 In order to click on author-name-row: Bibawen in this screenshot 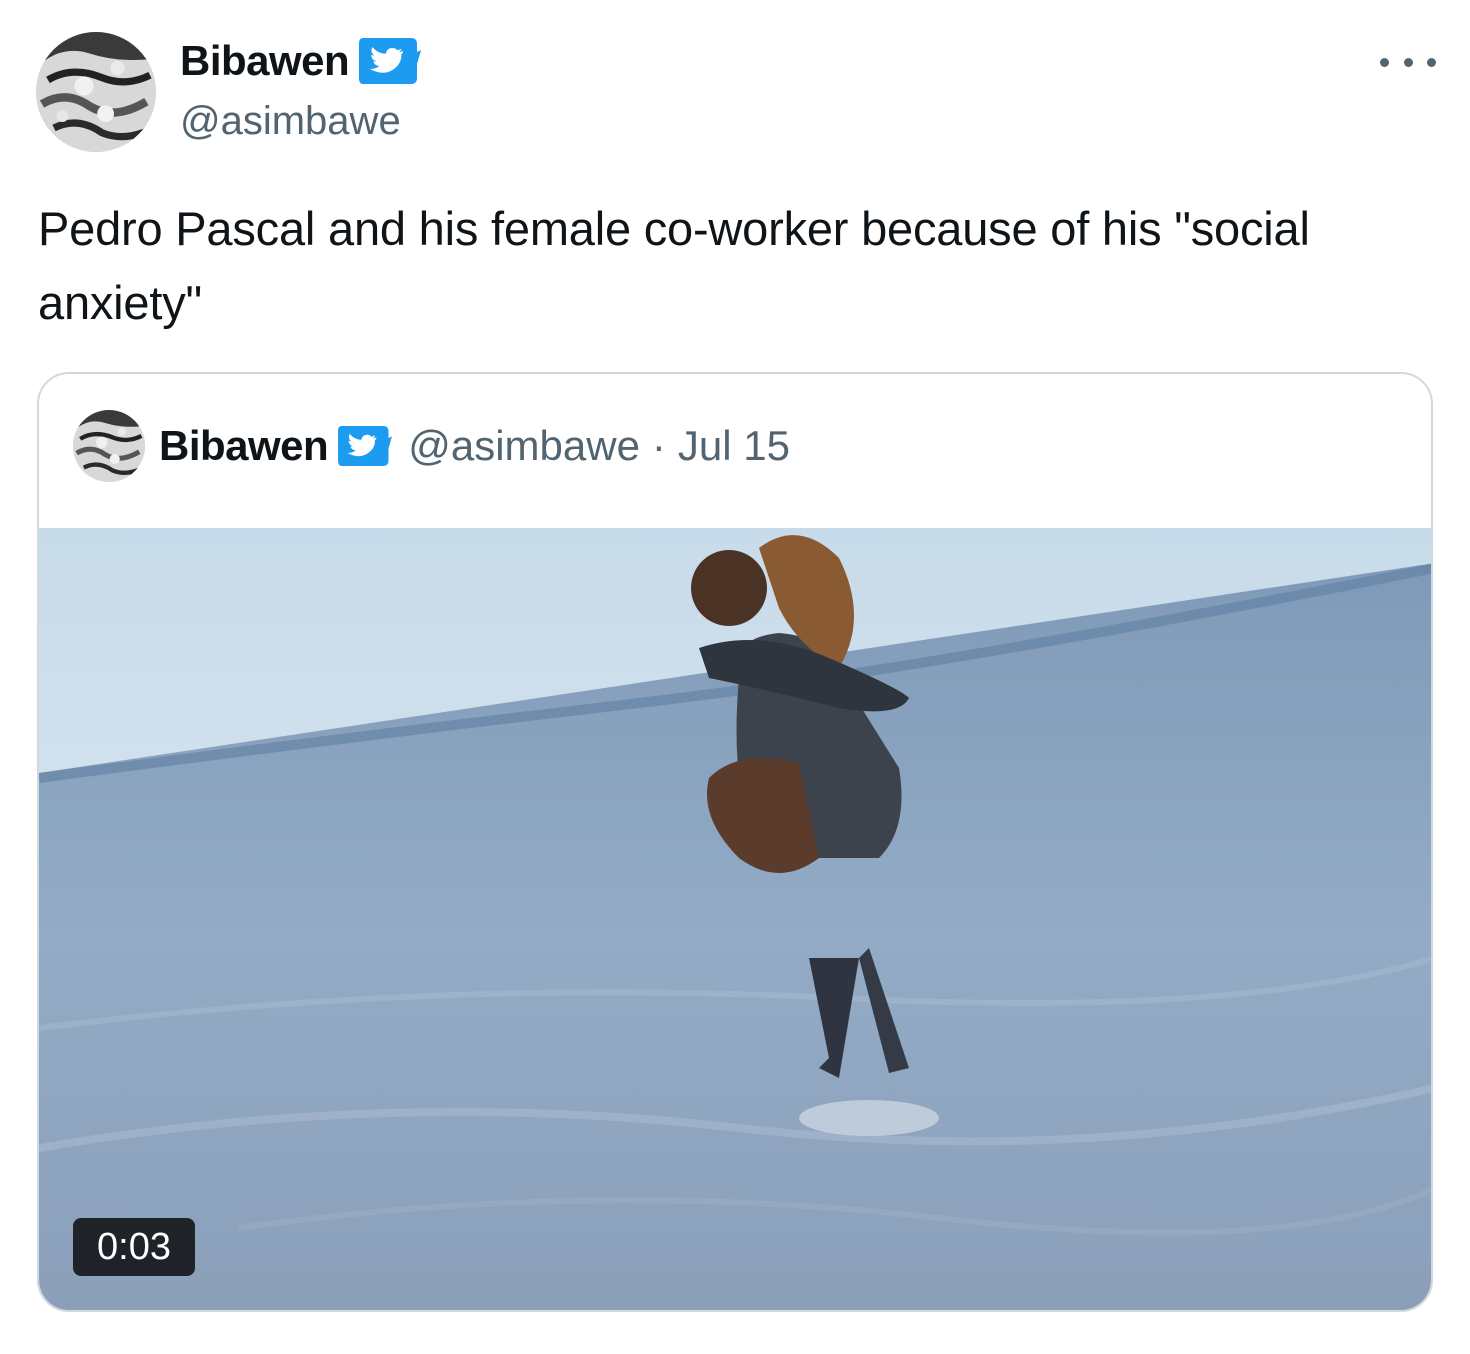, I will do `click(301, 61)`.